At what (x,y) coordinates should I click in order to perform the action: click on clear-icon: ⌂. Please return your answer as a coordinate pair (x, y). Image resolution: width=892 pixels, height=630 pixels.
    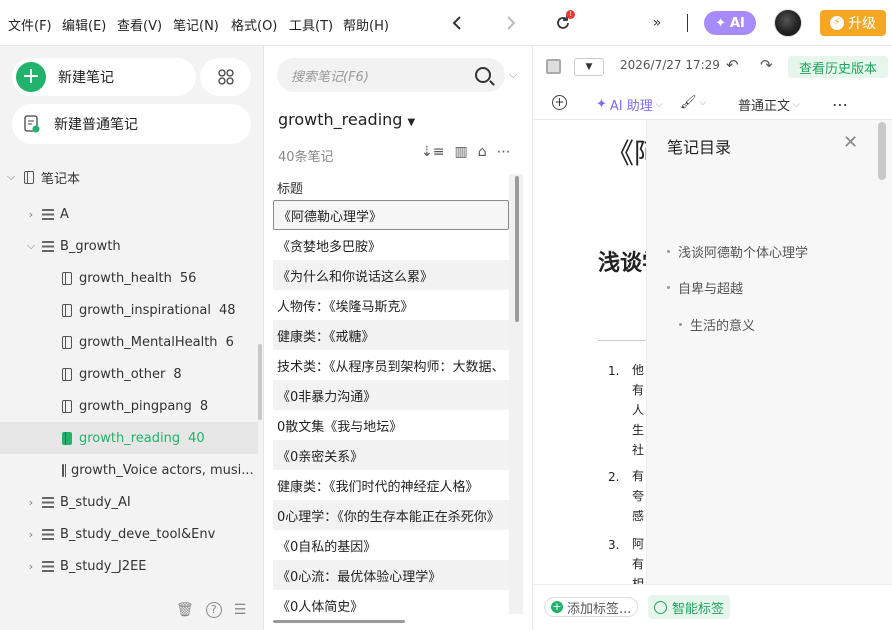
    Looking at the image, I should click on (482, 152).